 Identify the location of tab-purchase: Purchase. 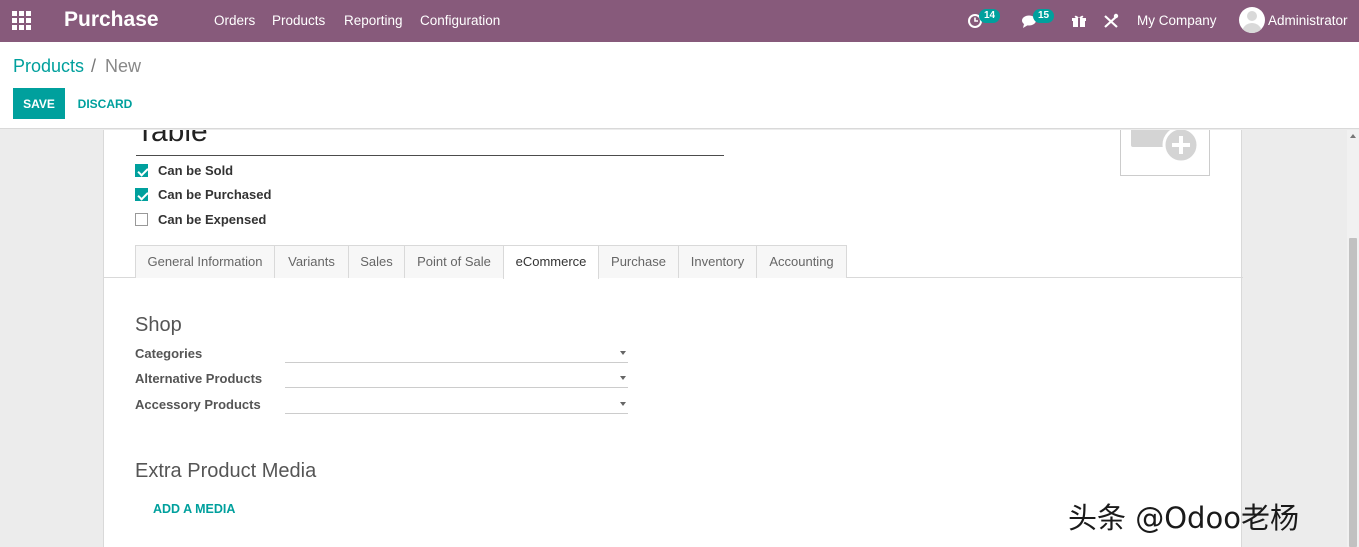
(638, 261).